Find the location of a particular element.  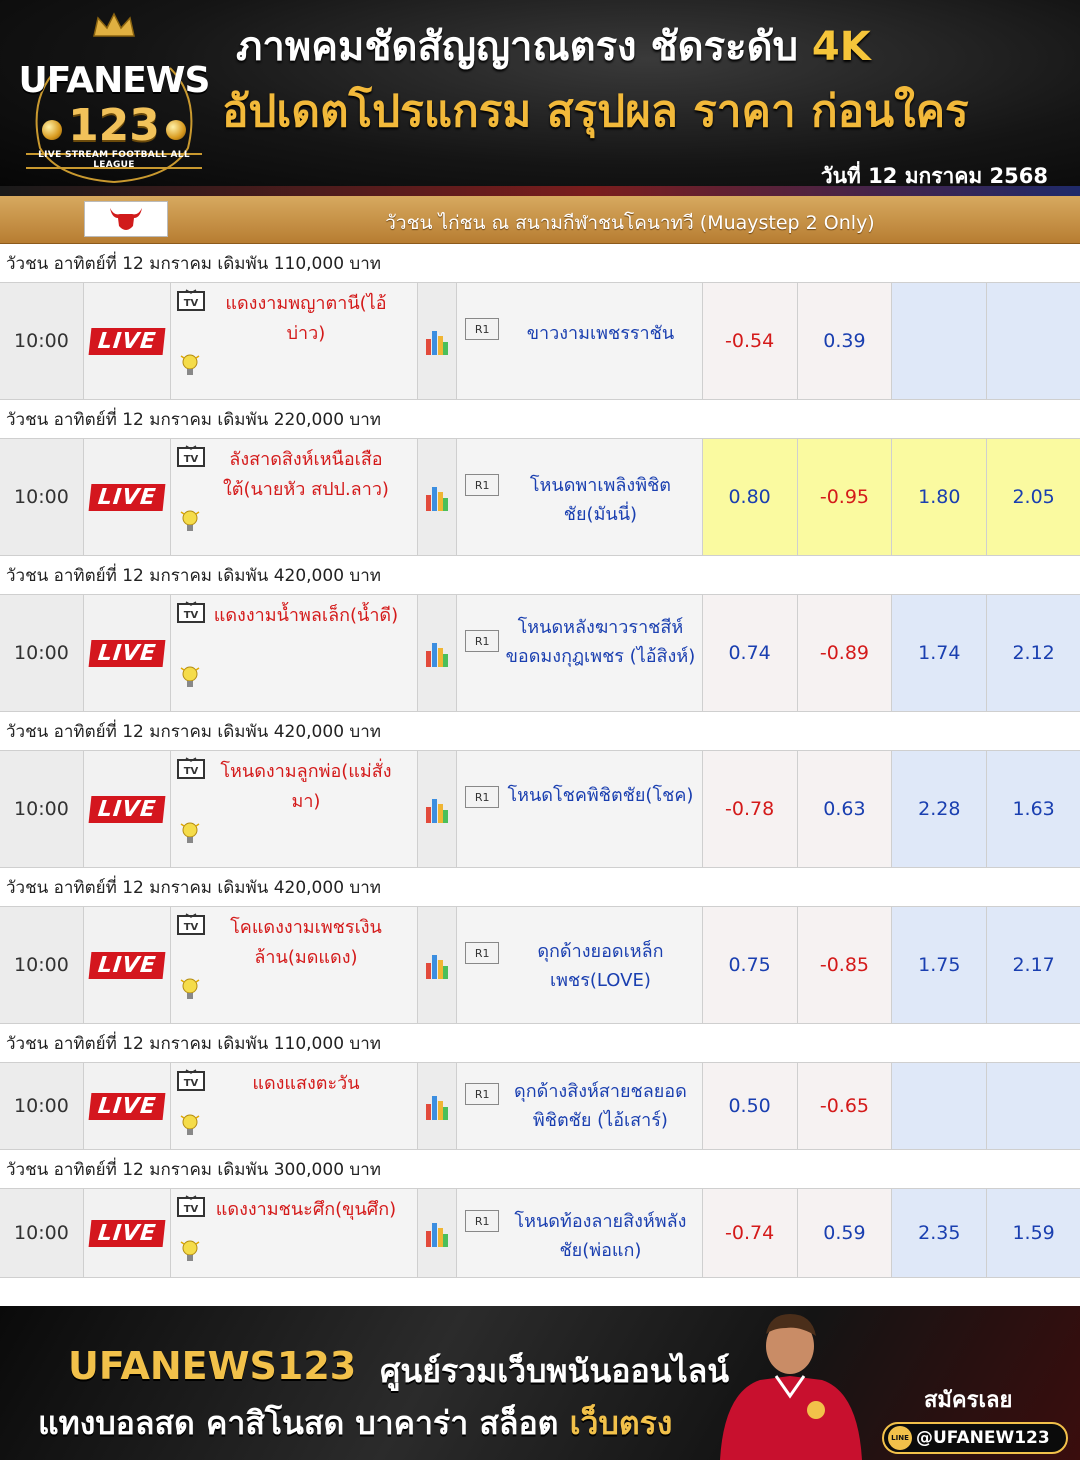

odds-cell: 1.80 is located at coordinates (940, 497).